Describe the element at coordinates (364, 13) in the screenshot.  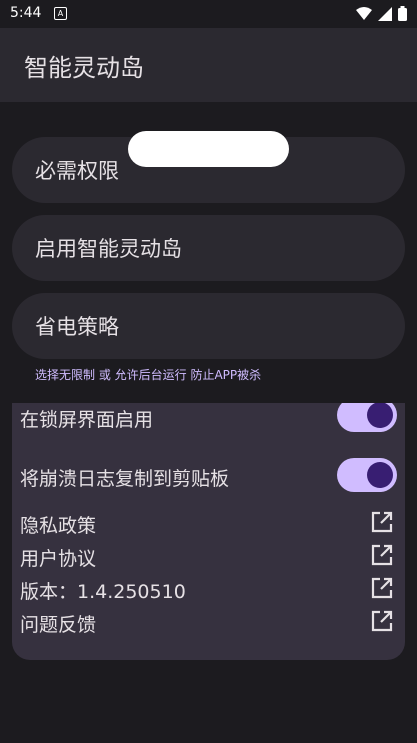
I see `wifi-icon` at that location.